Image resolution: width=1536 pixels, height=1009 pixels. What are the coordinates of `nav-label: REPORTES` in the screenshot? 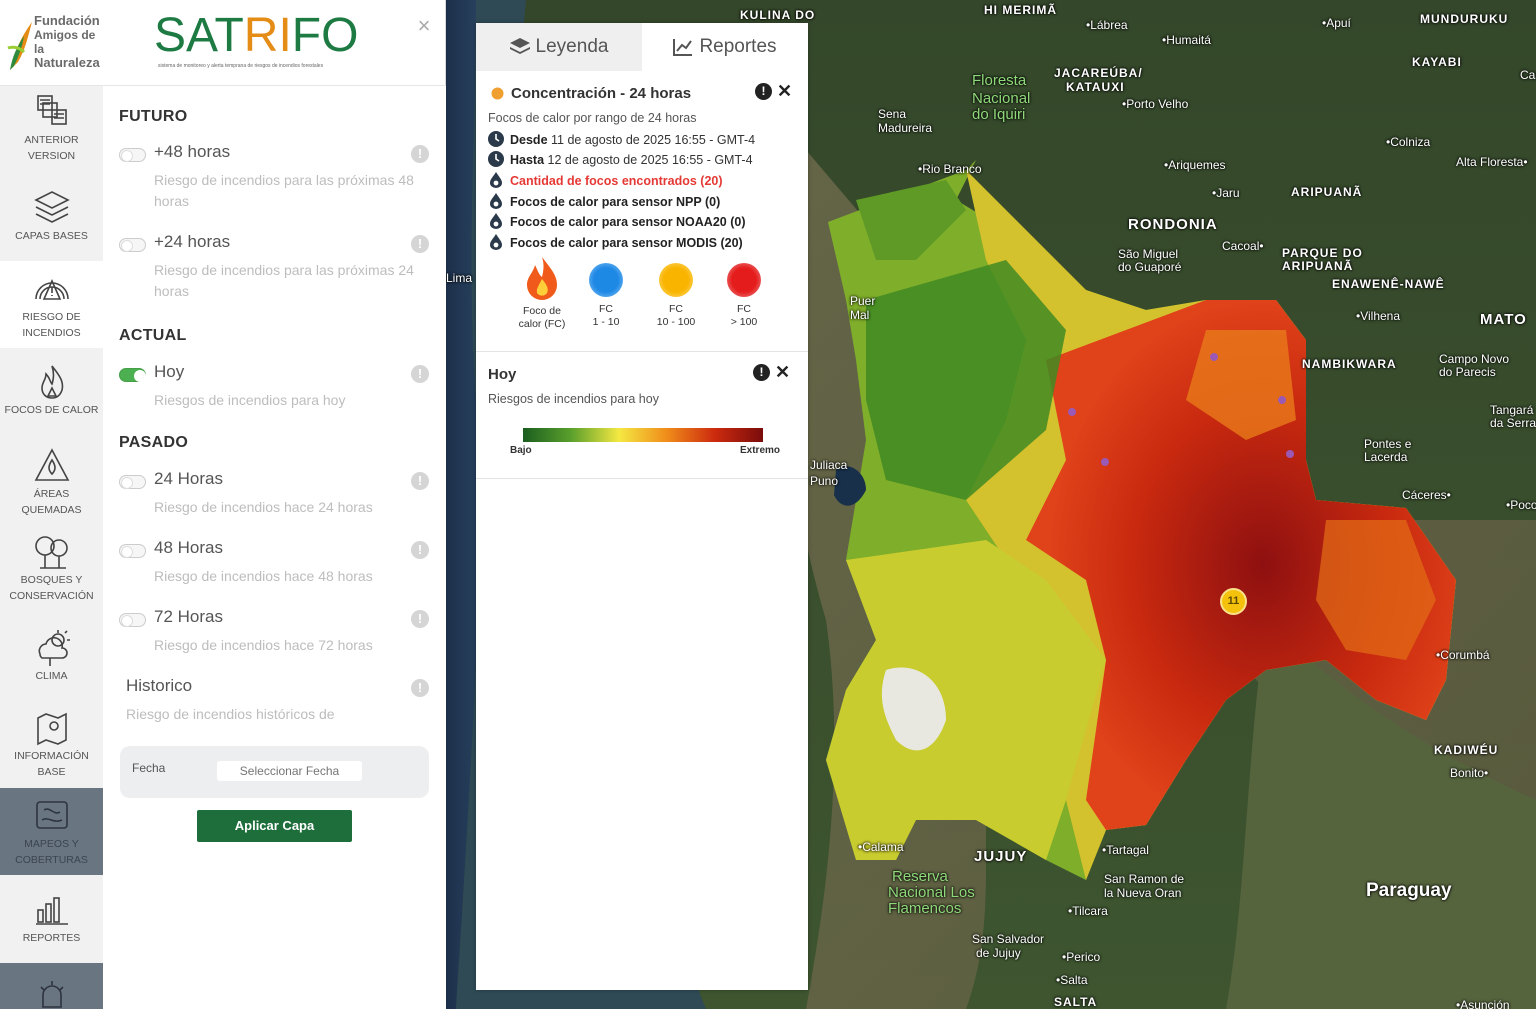 It's located at (51, 938).